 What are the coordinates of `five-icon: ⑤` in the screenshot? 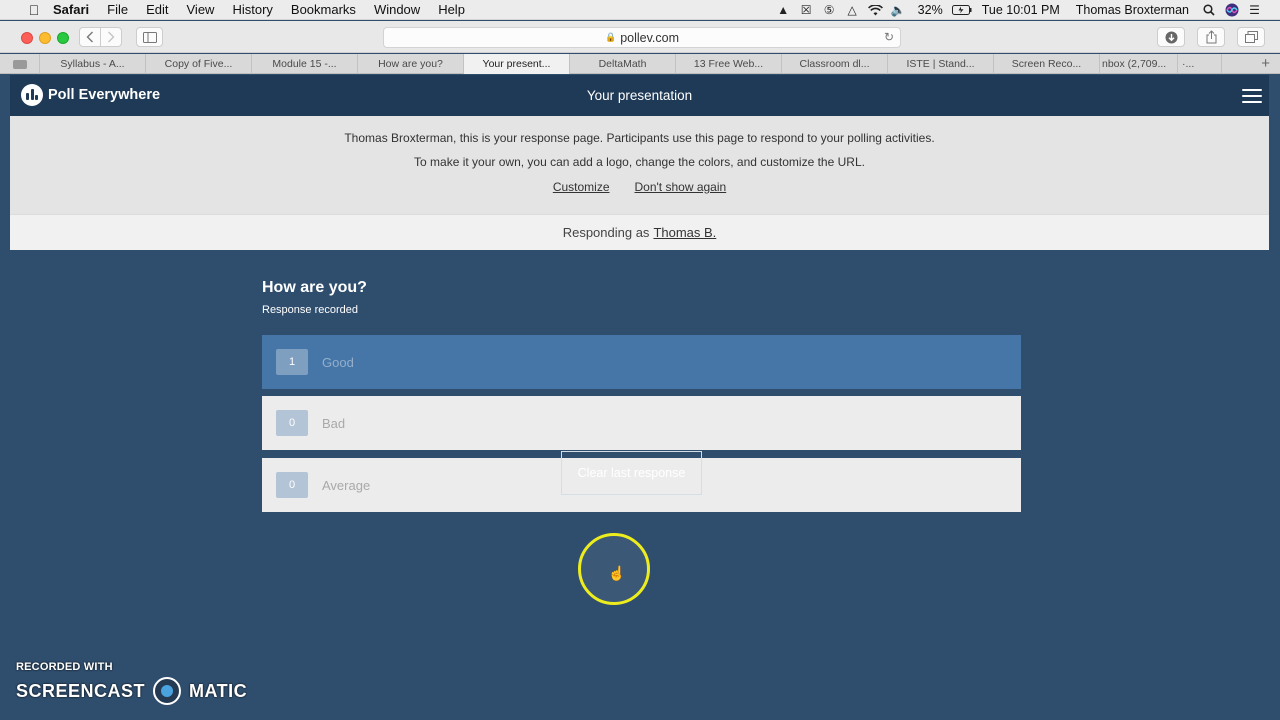 It's located at (829, 10).